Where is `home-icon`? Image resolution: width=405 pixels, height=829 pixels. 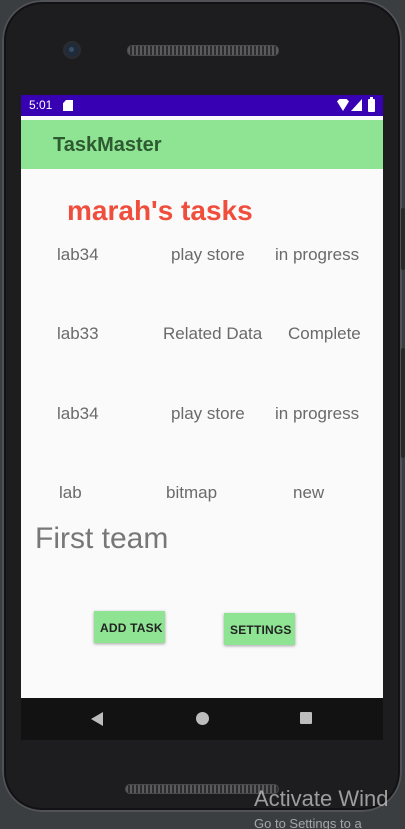 home-icon is located at coordinates (202, 718).